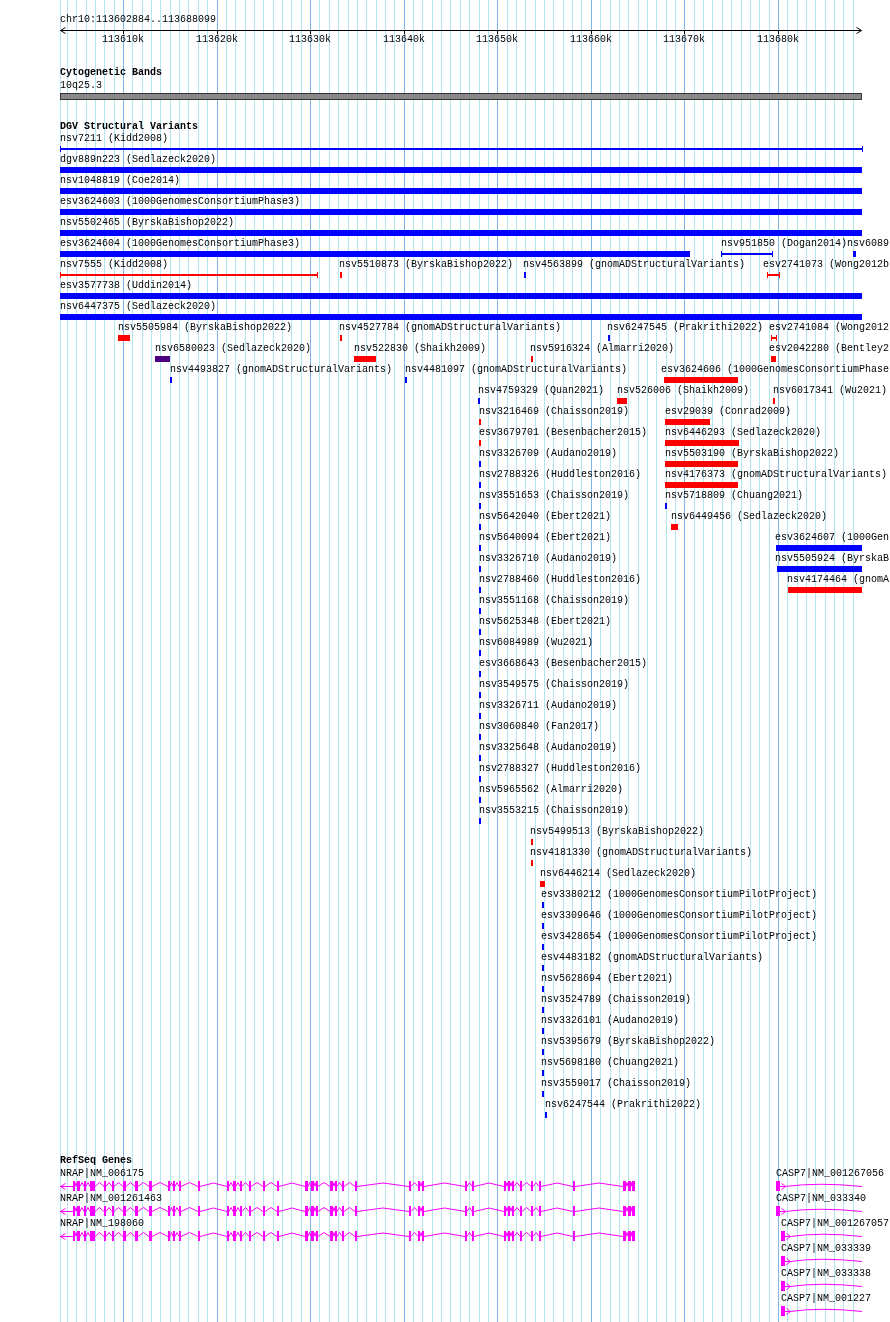 The height and width of the screenshot is (1322, 890). I want to click on variant-label: nsv6447375 (Sedlazeck2020), so click(138, 307).